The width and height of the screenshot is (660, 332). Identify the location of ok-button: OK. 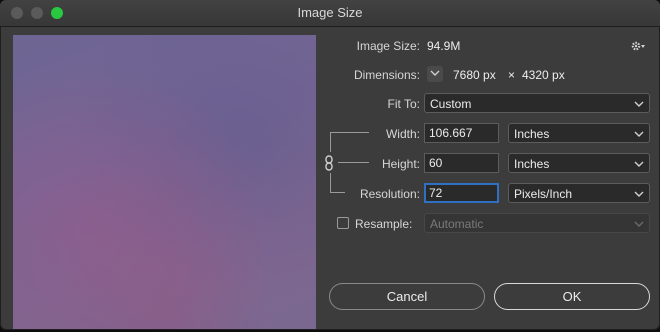
(572, 296).